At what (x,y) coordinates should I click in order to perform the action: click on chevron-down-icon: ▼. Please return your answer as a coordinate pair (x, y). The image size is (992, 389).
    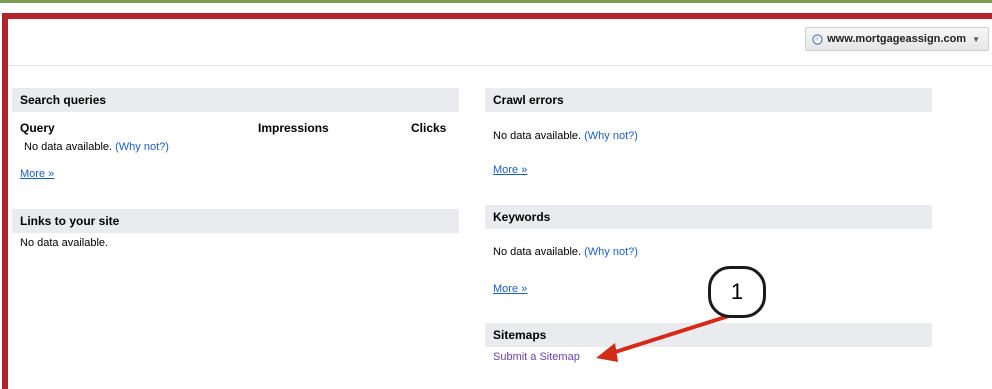
    Looking at the image, I should click on (976, 39).